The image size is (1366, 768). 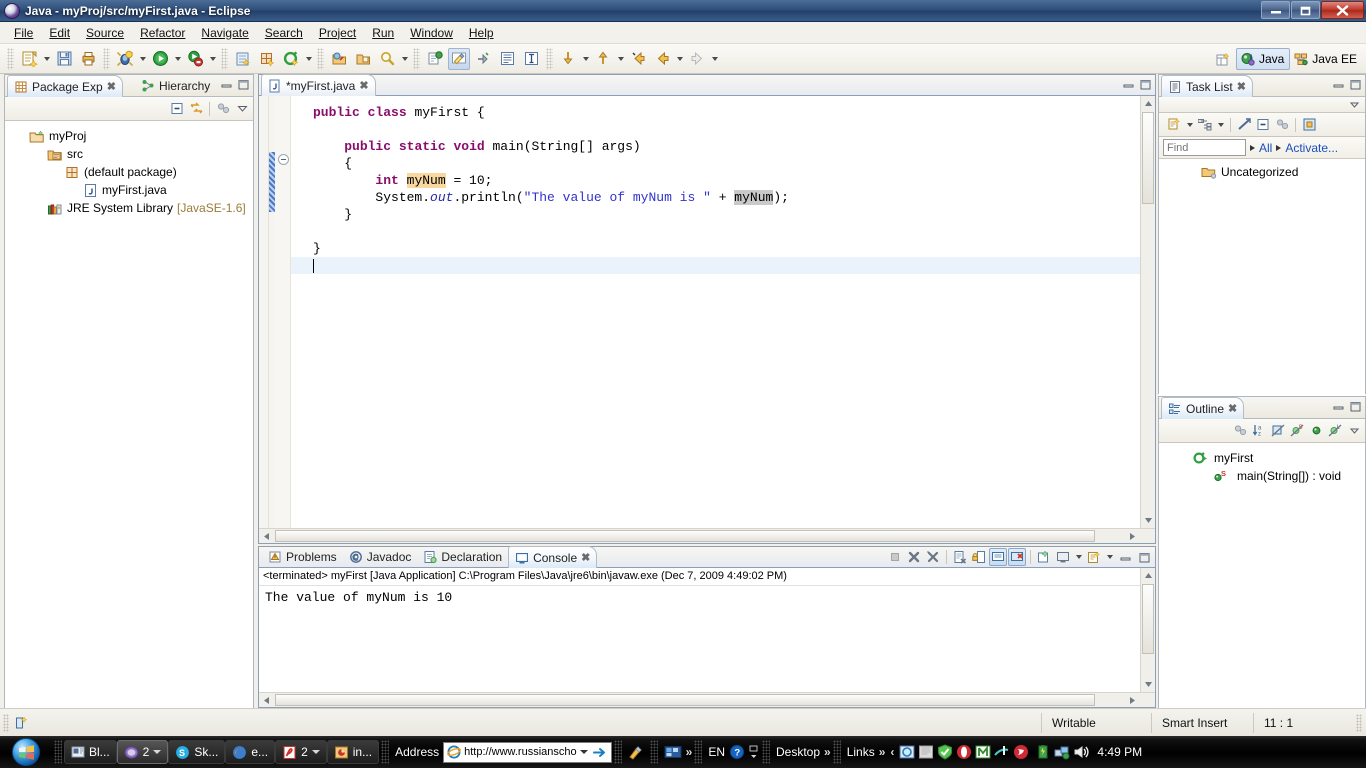 I want to click on taskbar-overflow-chevron: », so click(x=689, y=752).